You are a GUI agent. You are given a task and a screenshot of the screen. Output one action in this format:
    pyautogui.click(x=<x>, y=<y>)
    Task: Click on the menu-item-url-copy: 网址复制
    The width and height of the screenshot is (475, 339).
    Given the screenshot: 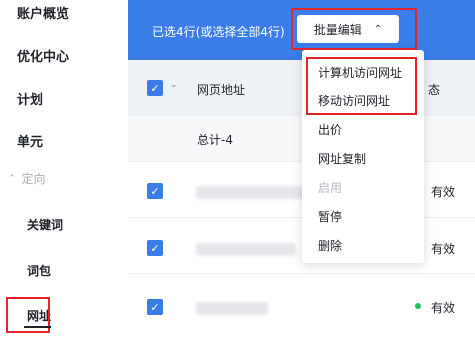 What is the action you would take?
    pyautogui.click(x=342, y=158)
    